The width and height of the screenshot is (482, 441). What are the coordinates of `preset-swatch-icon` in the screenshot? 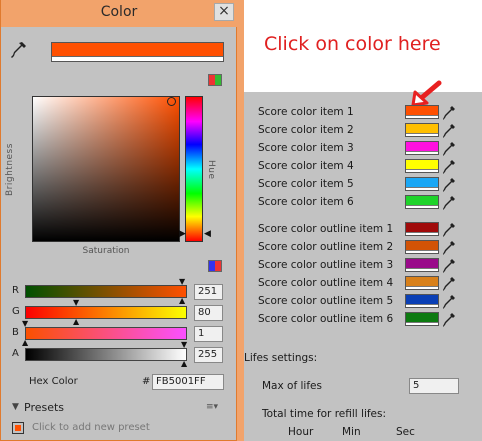 It's located at (18, 428).